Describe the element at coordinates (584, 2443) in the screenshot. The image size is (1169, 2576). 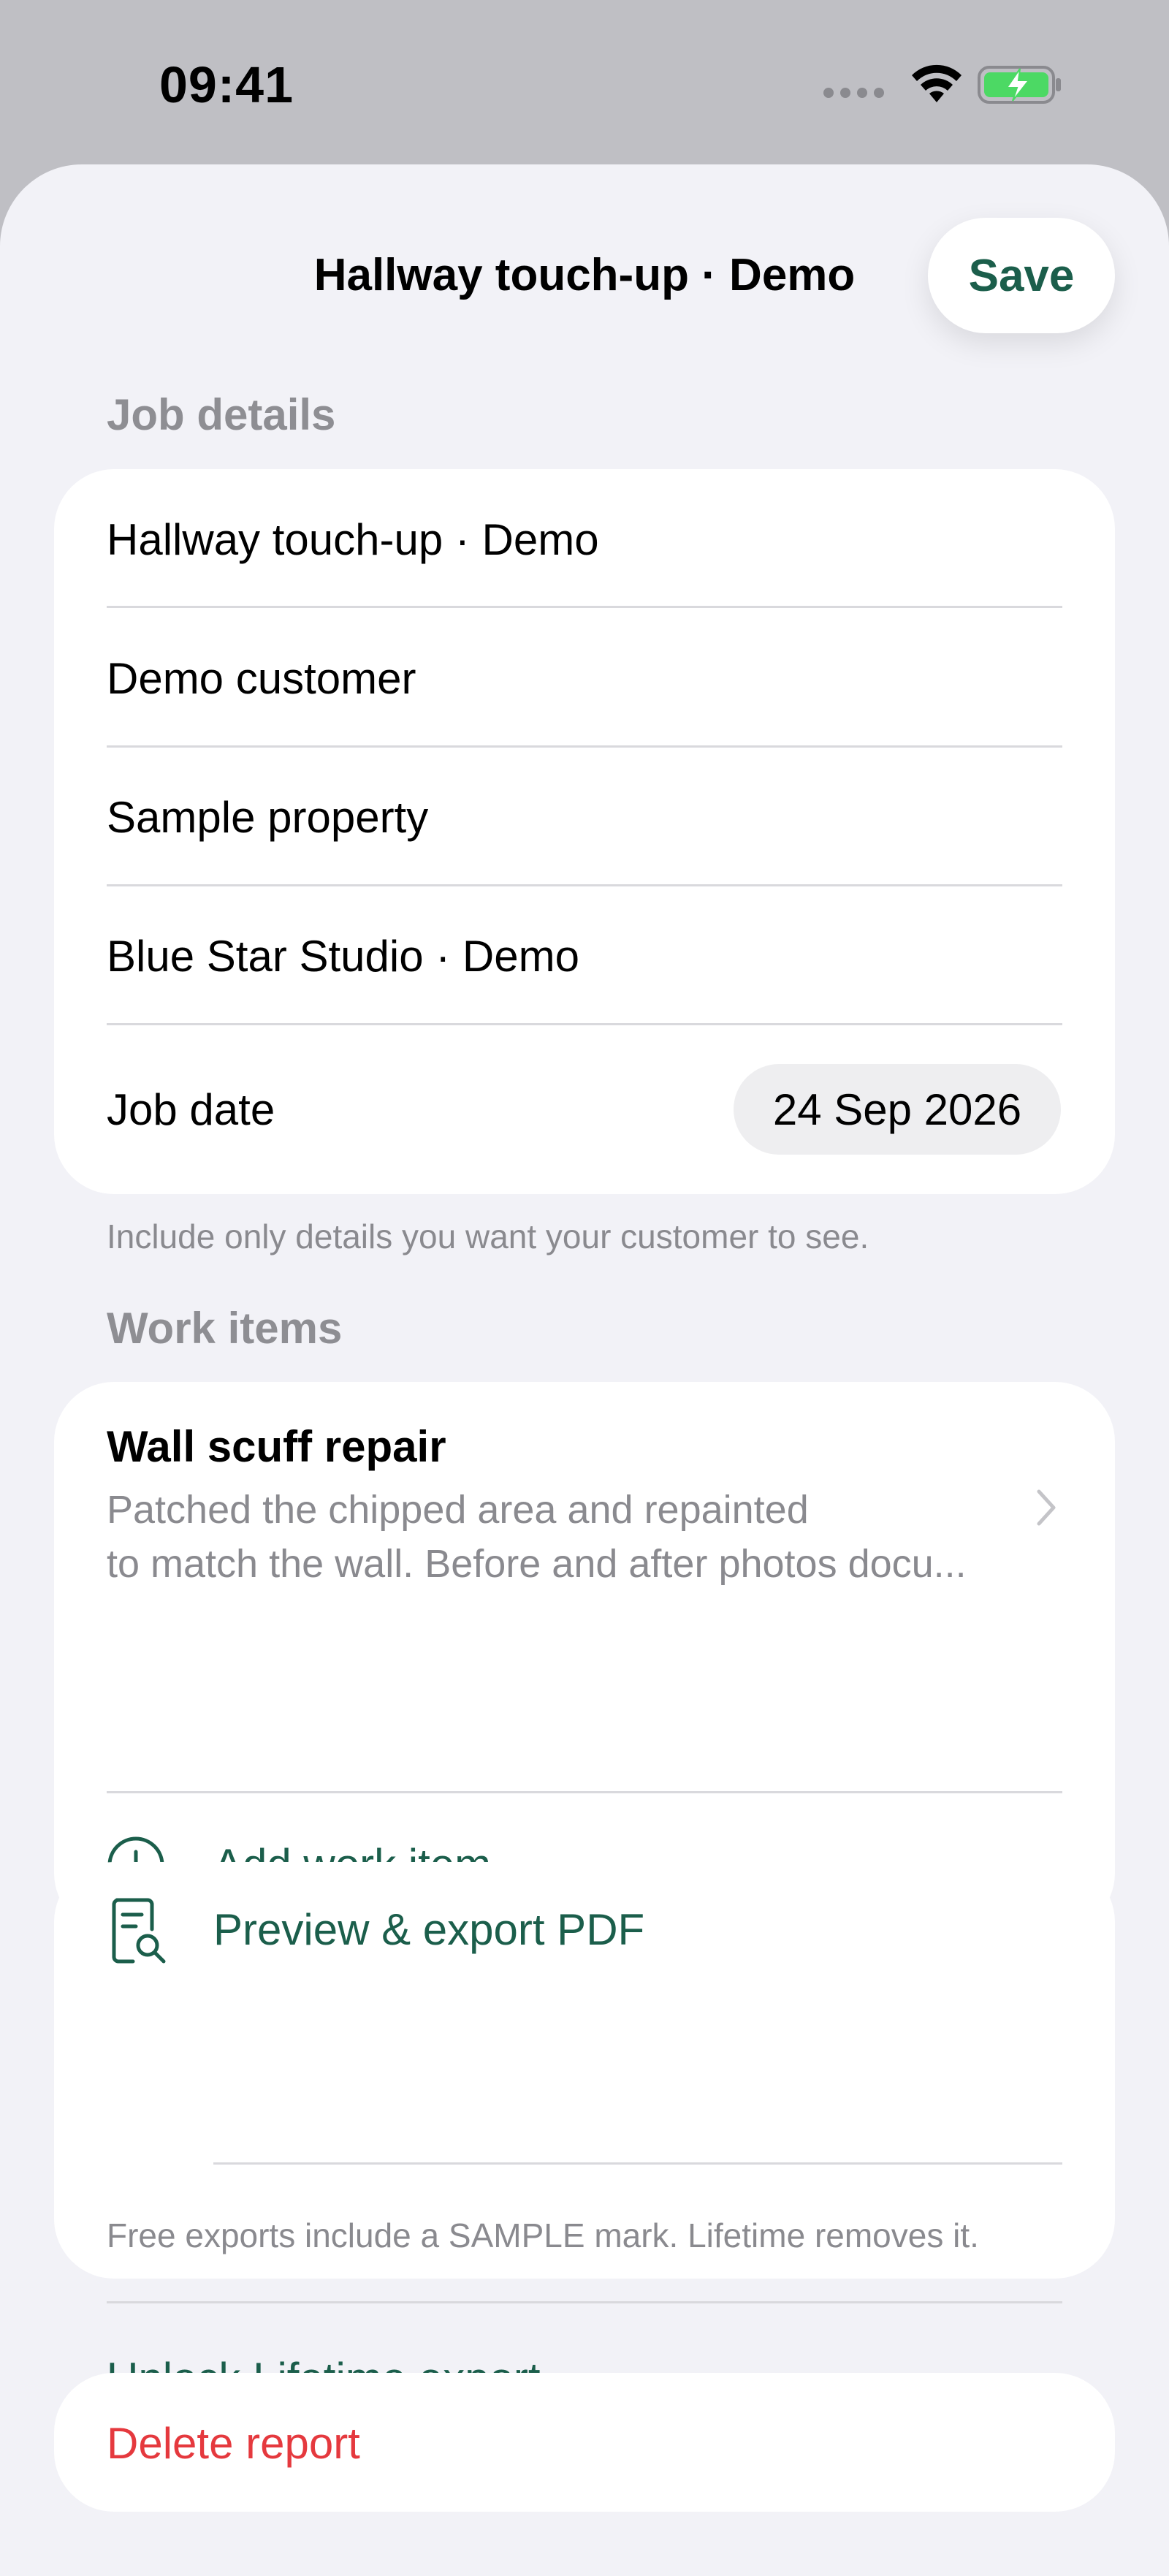
I see `delete-report-button: Delete report` at that location.